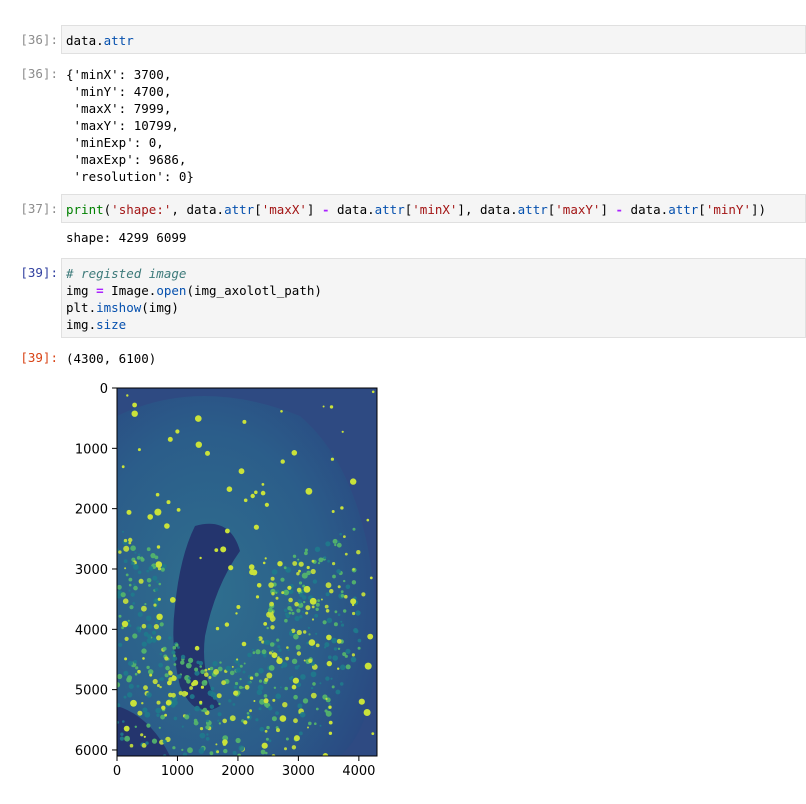  What do you see at coordinates (91, 691) in the screenshot?
I see `y-tick-label: 5000` at bounding box center [91, 691].